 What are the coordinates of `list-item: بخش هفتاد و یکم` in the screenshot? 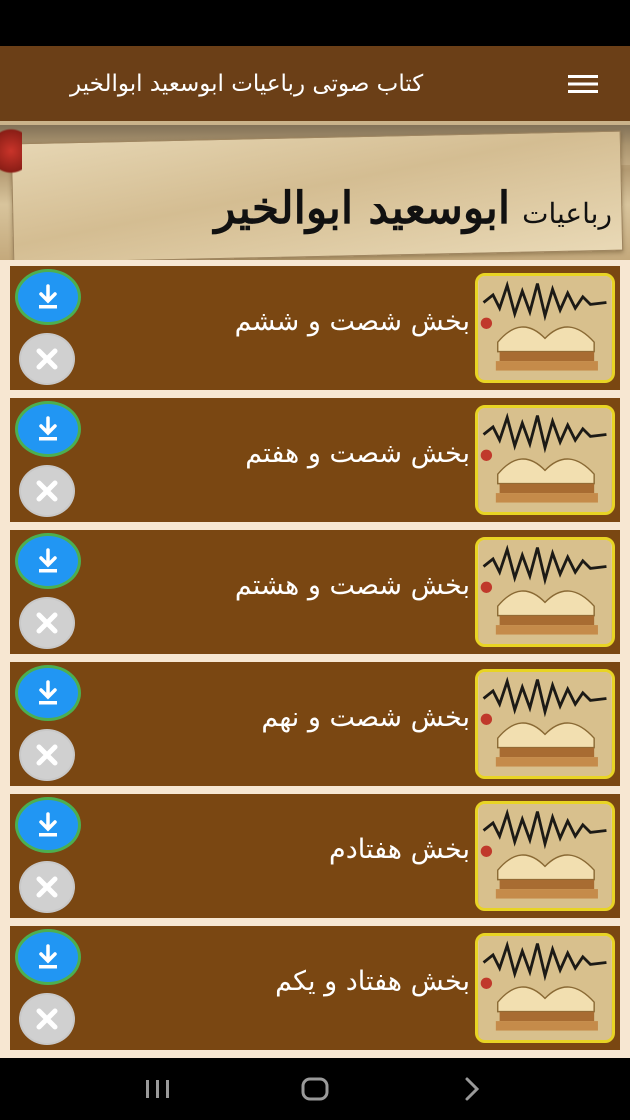 It's located at (315, 988).